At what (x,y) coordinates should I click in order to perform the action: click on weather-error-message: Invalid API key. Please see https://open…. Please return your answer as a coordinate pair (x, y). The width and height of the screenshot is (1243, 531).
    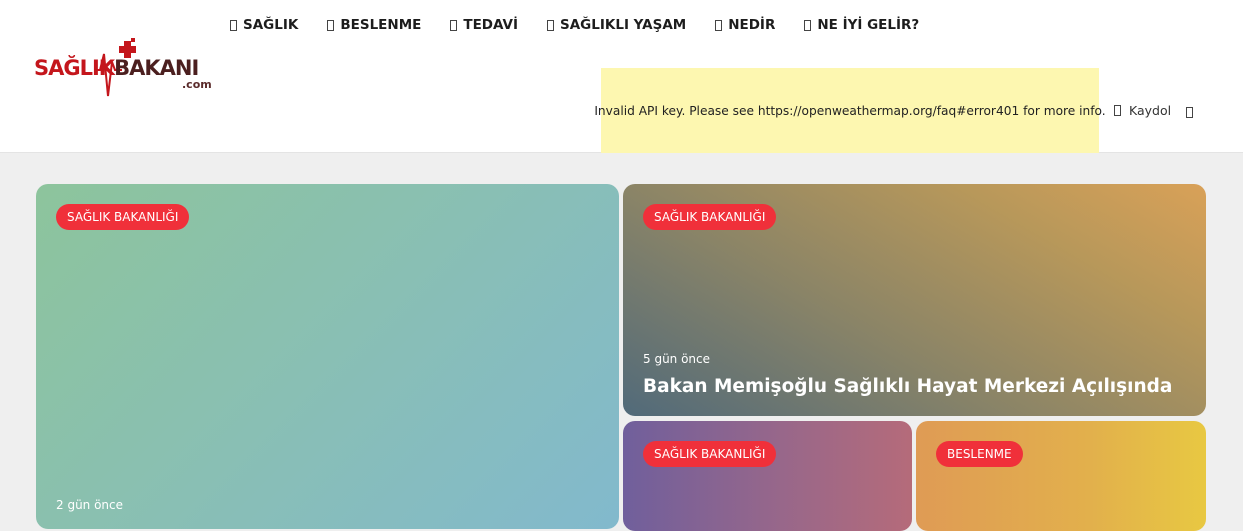
    Looking at the image, I should click on (850, 110).